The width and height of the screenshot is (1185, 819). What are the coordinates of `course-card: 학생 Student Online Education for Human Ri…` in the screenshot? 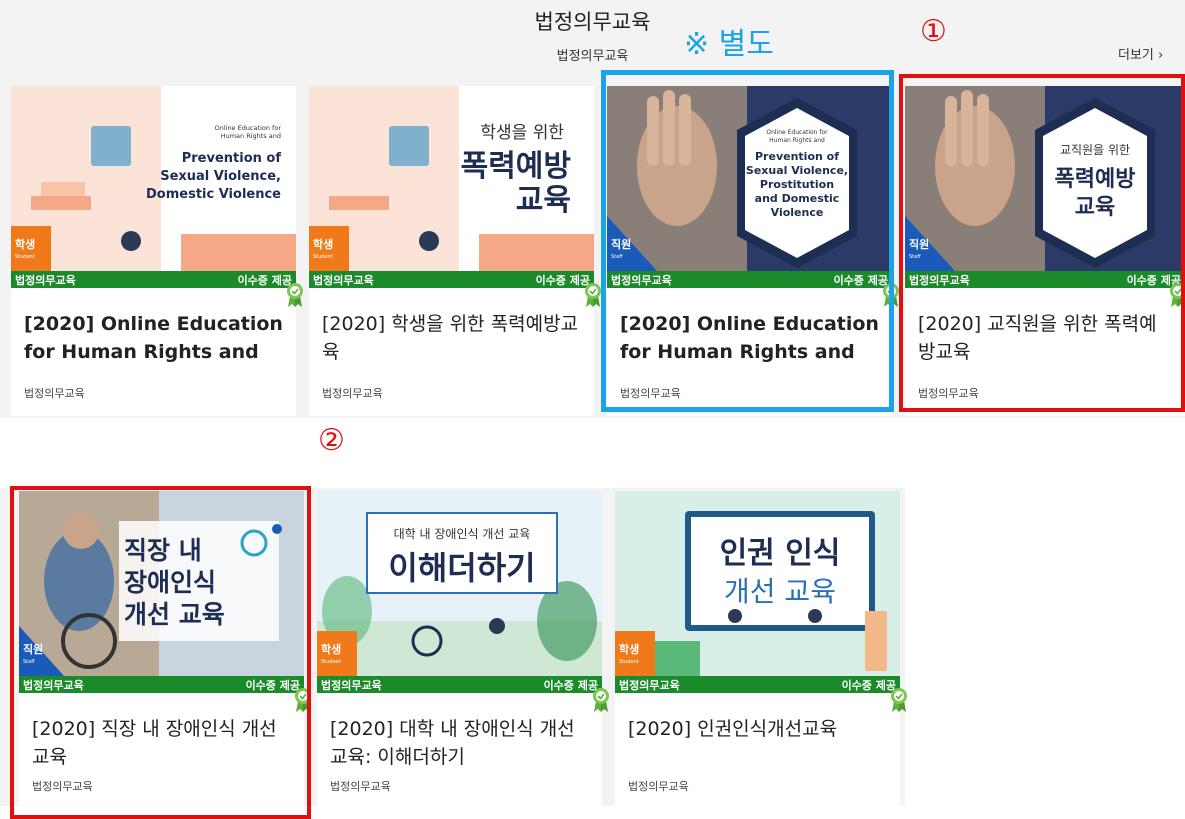 It's located at (157, 251).